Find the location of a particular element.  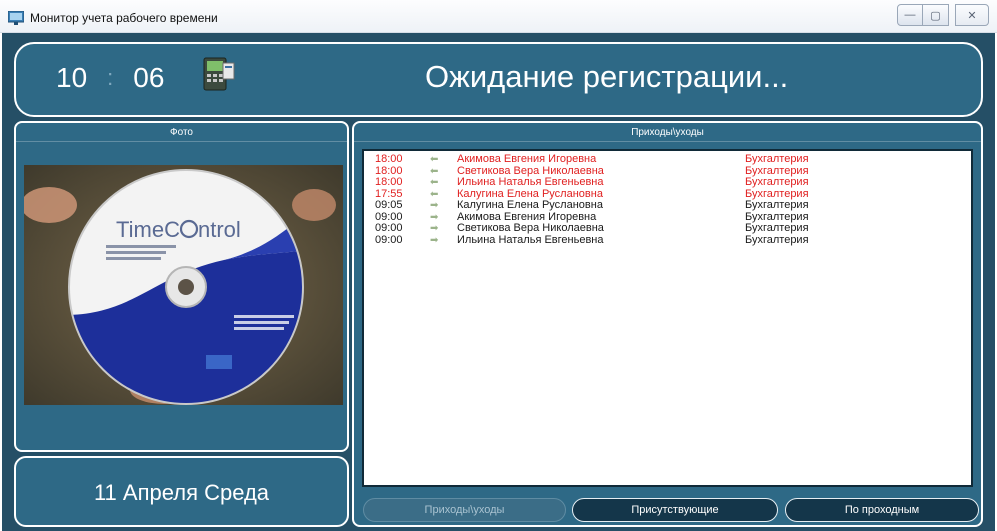

photo-brand-text: TimeC is located at coordinates (148, 229).